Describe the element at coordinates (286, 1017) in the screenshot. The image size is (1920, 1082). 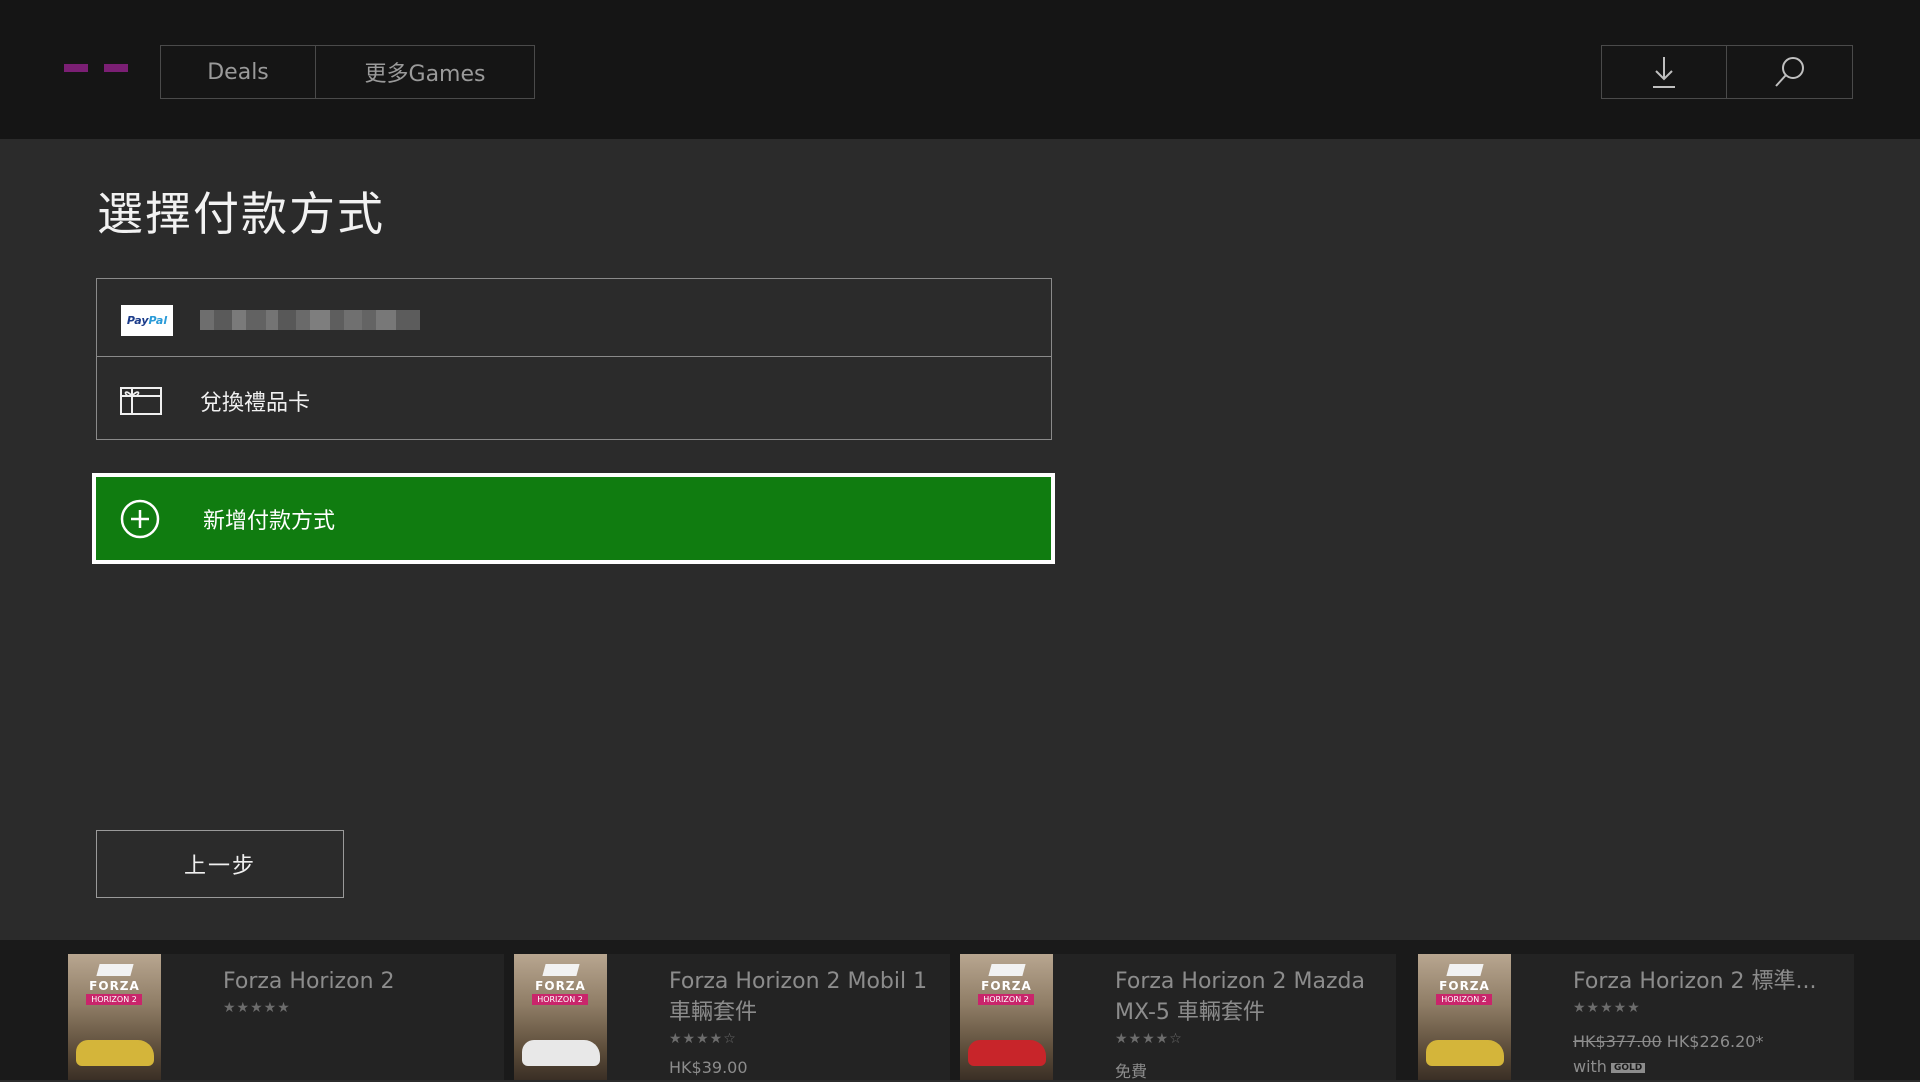
I see `related-item-card: FORZA HORIZON 2 Forza Horizon 2 ★★★★★` at that location.